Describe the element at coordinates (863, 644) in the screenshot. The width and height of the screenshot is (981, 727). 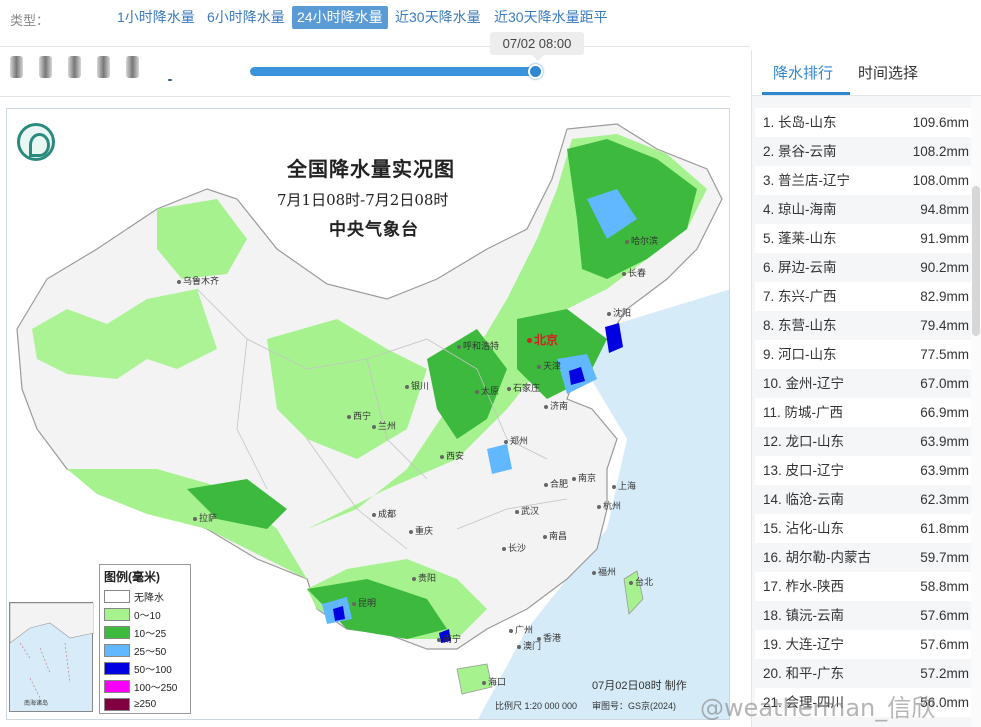
I see `ranking-row: 19. 大连-辽宁 57.6mm` at that location.